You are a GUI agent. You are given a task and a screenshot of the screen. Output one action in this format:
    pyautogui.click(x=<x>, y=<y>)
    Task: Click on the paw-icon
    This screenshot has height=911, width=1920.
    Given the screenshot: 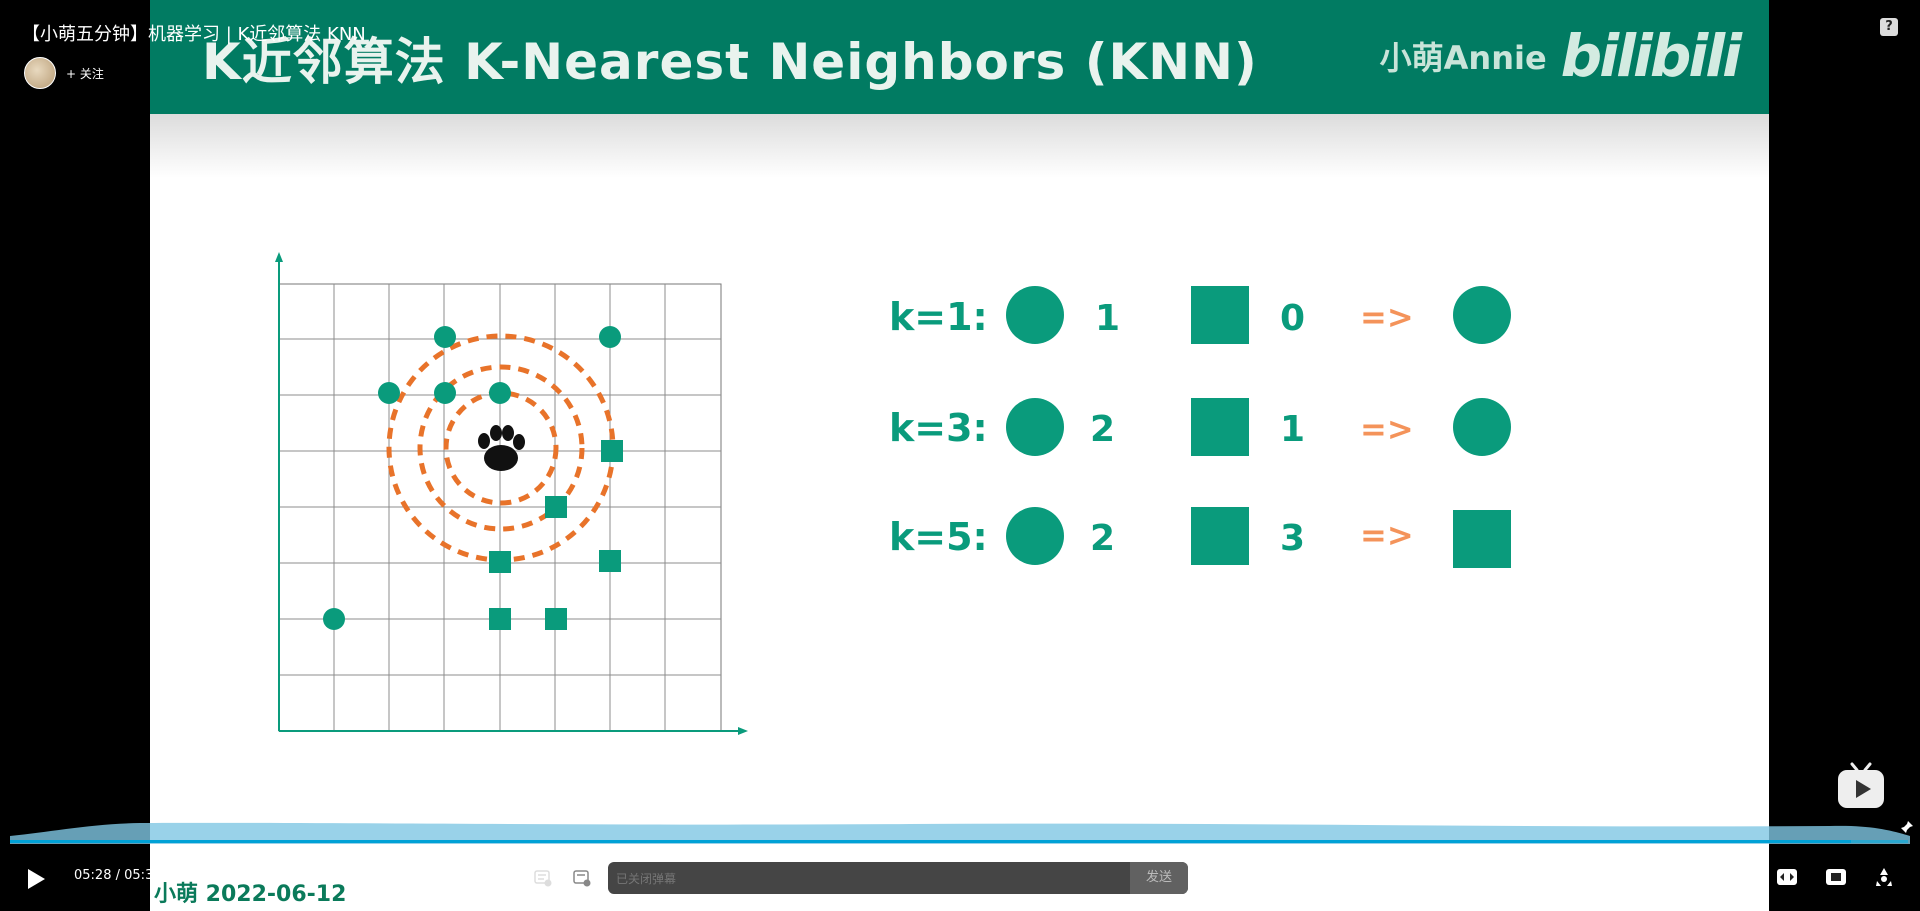 What is the action you would take?
    pyautogui.click(x=501, y=448)
    